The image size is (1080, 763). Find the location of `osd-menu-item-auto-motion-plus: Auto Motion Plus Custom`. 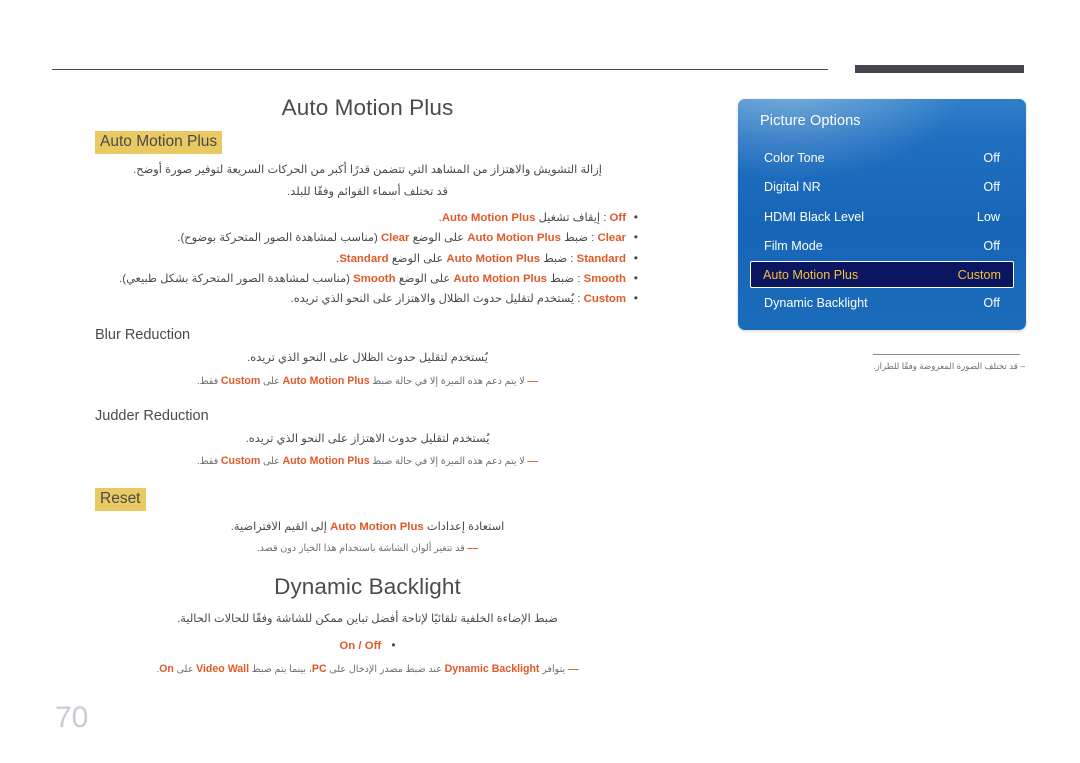

osd-menu-item-auto-motion-plus: Auto Motion Plus Custom is located at coordinates (882, 274).